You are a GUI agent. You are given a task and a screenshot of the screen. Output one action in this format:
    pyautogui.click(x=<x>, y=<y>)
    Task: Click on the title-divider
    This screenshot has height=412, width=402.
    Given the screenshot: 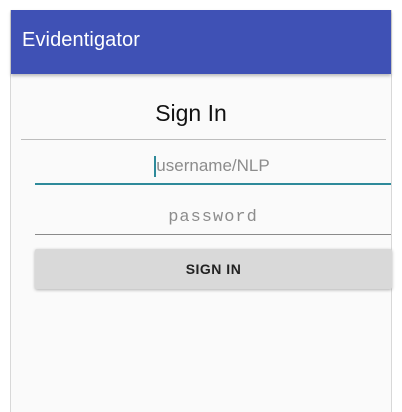 What is the action you would take?
    pyautogui.click(x=203, y=139)
    